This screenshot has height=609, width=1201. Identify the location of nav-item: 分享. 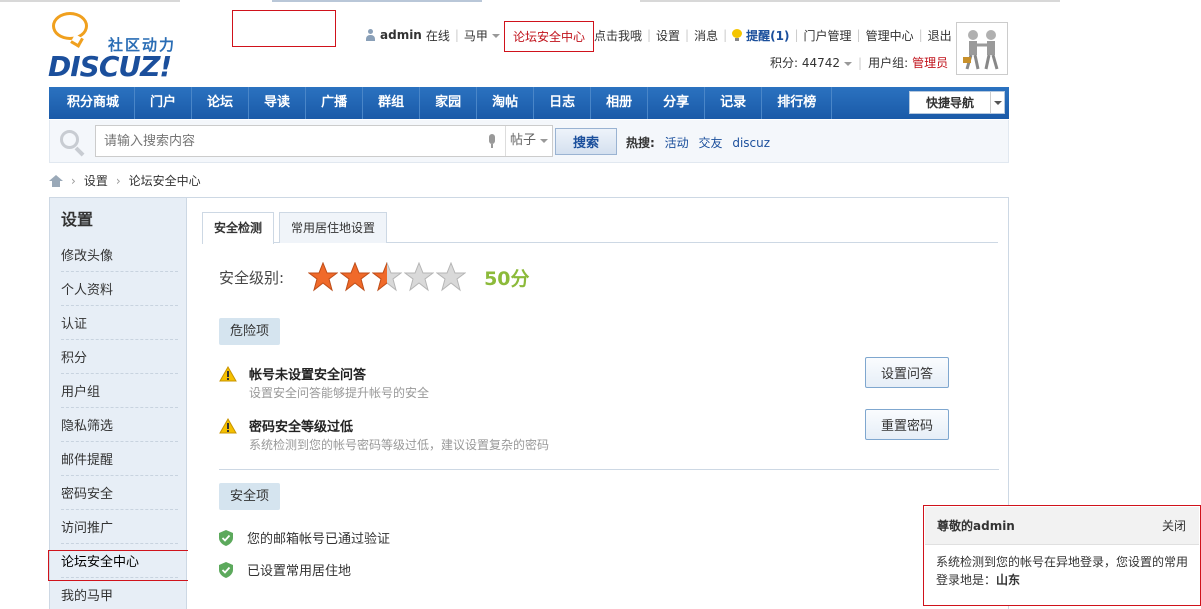
(677, 103).